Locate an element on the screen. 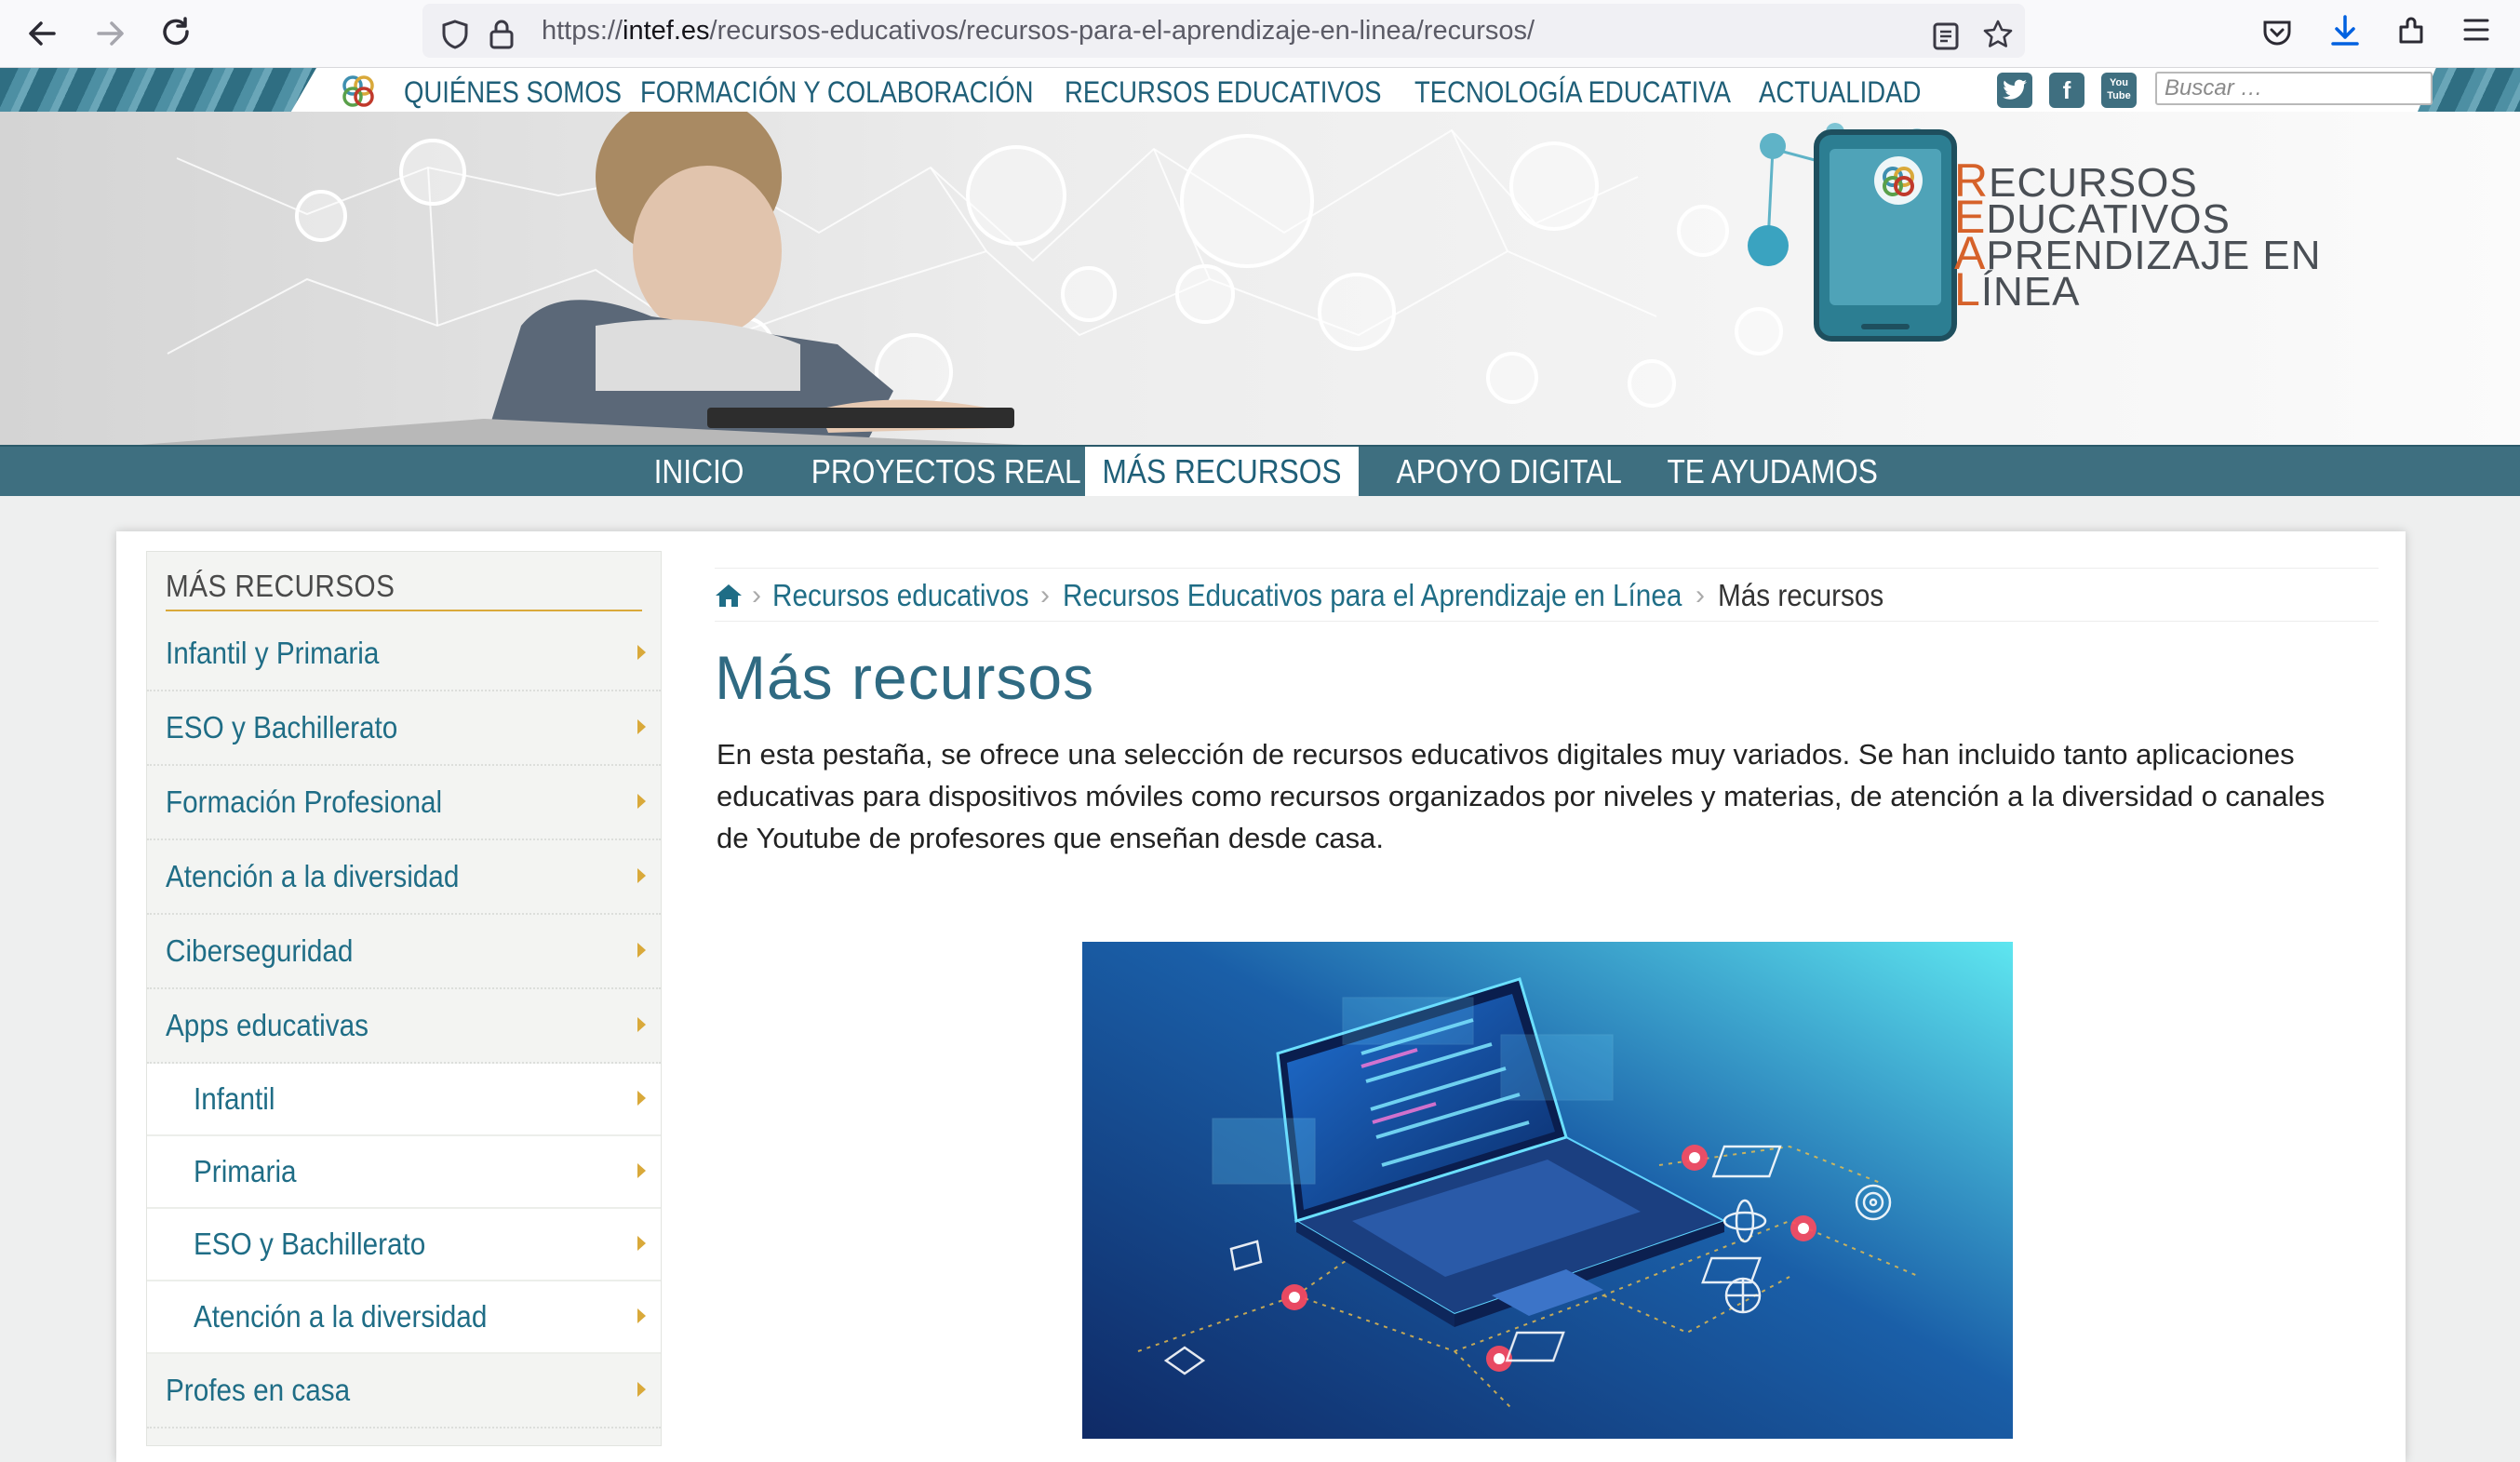 The height and width of the screenshot is (1462, 2520). menu-icon is located at coordinates (2476, 32).